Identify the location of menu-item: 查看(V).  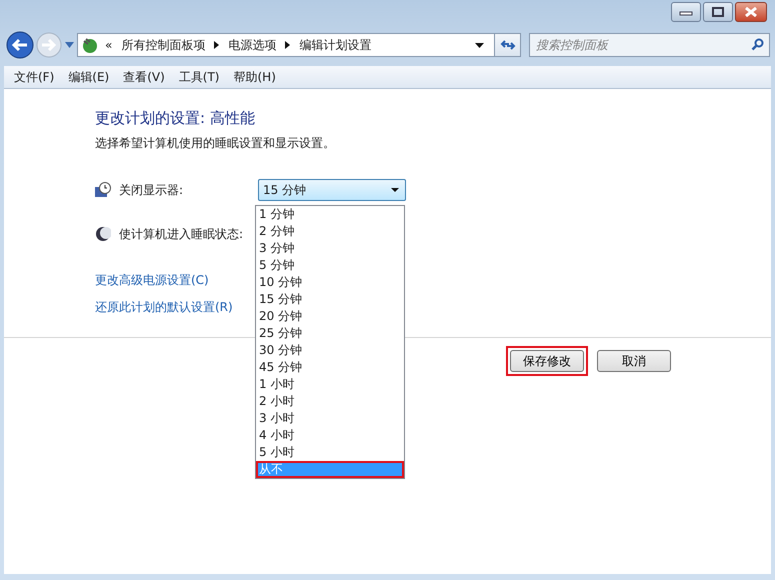
(144, 77).